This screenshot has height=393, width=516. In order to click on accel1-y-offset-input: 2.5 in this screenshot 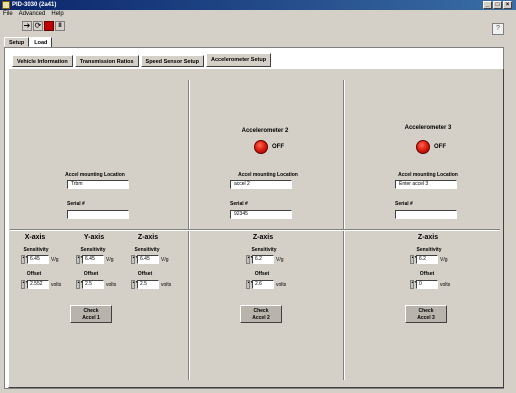, I will do `click(93, 284)`.